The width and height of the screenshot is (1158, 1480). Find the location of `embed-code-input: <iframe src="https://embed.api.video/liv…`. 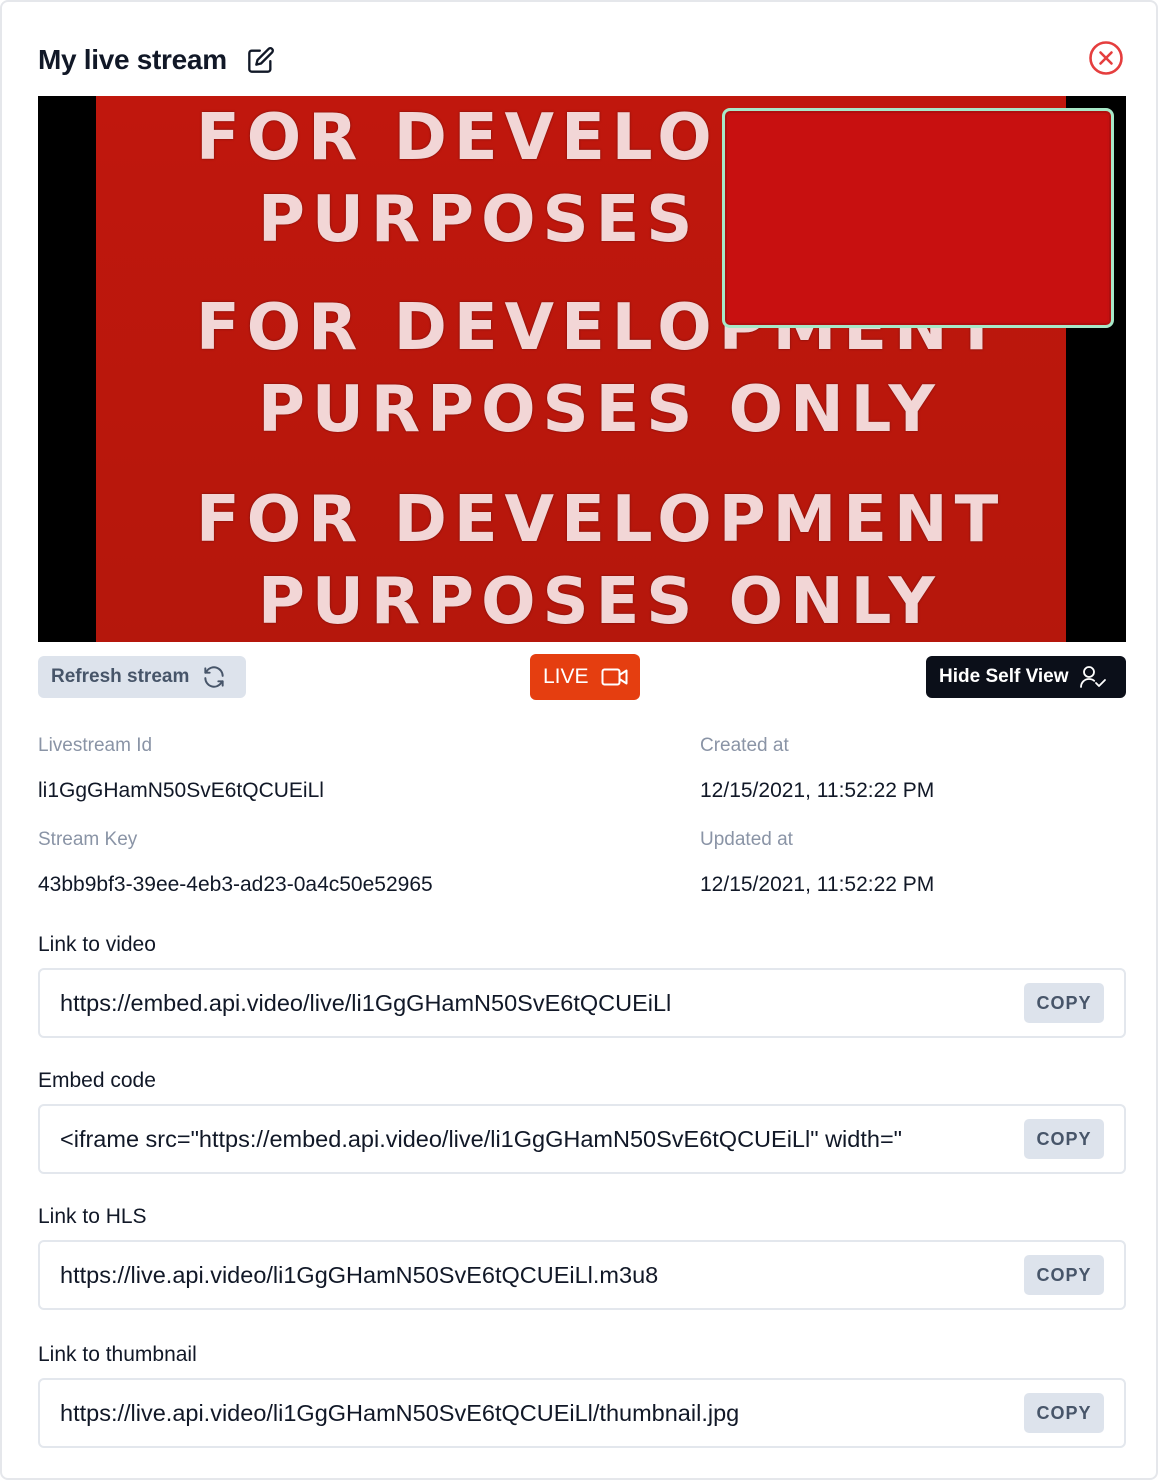

embed-code-input: <iframe src="https://embed.api.video/liv… is located at coordinates (540, 1139).